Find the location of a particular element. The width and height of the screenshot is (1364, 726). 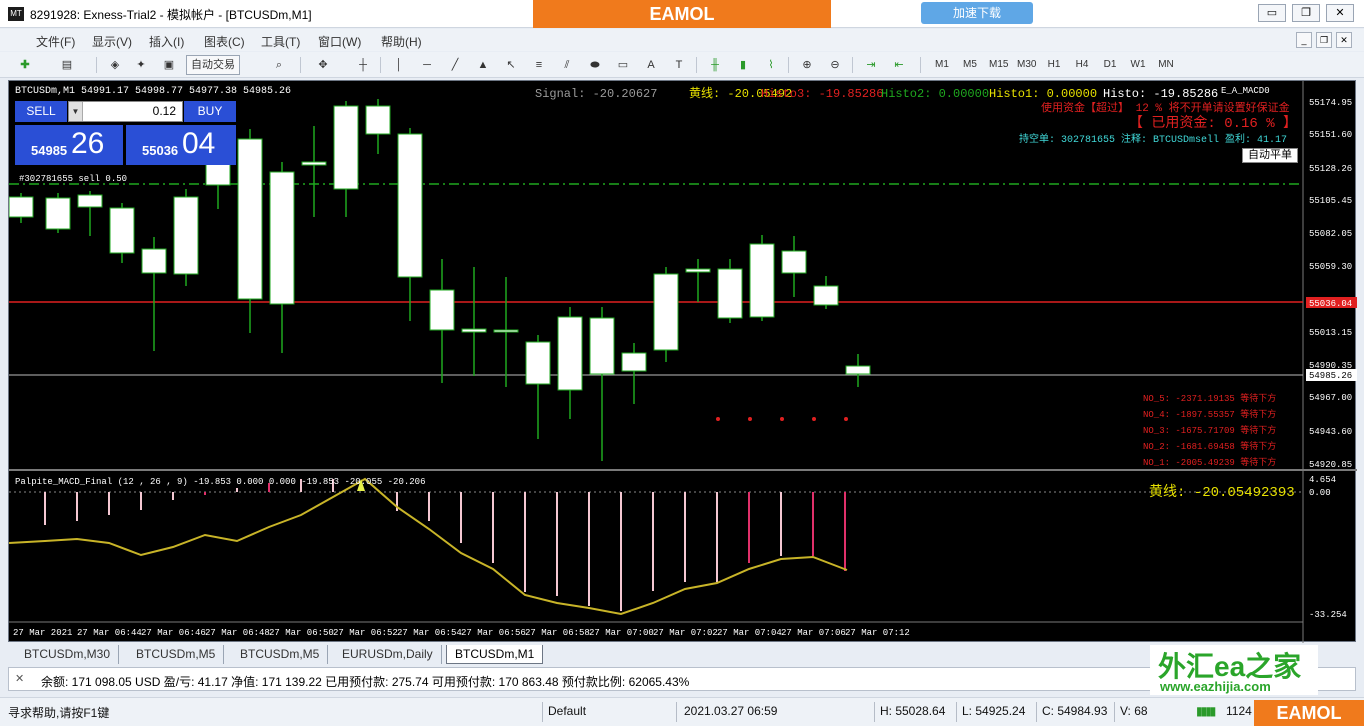

ad-download-button: 加速下载 is located at coordinates (977, 13).